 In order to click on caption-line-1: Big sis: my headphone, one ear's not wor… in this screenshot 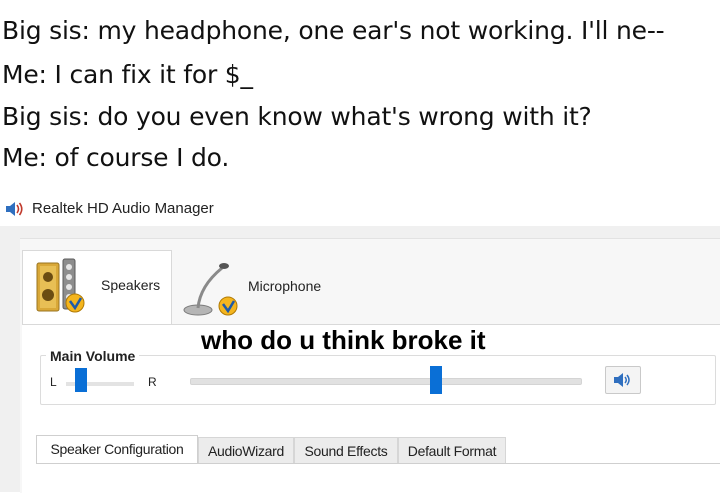, I will do `click(333, 30)`.